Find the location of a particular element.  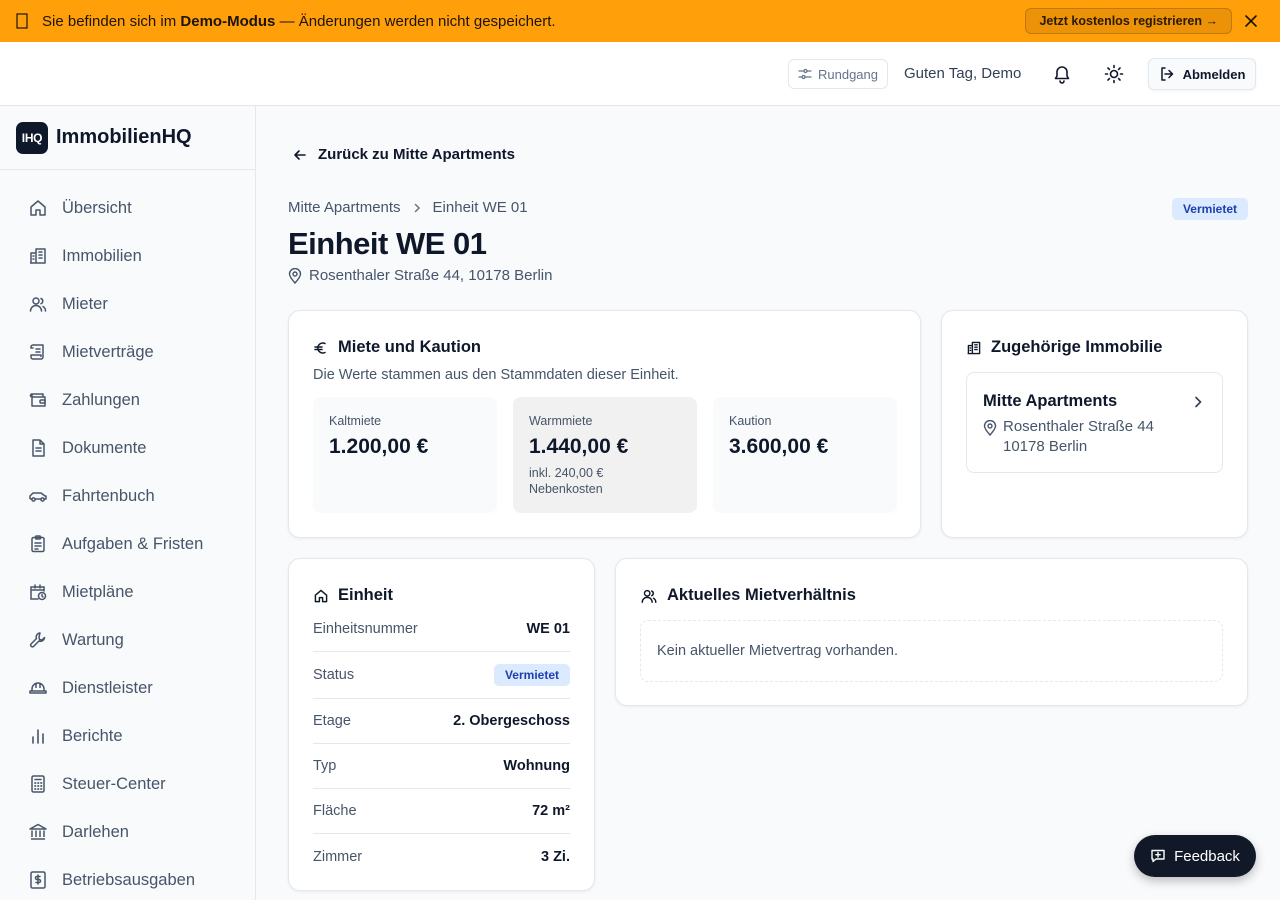

back-link: Zurück zu Mitte Apartments is located at coordinates (403, 154).